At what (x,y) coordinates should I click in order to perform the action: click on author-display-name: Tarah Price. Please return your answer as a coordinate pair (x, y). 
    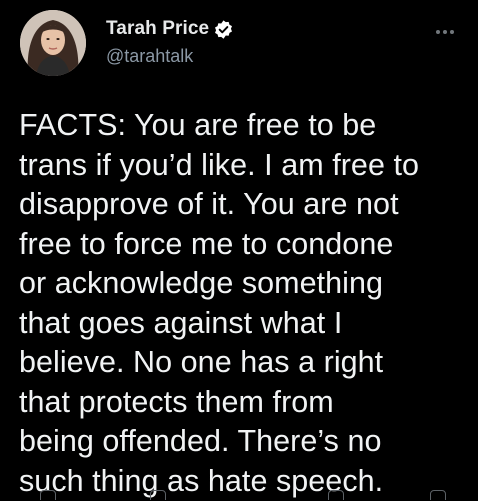
    Looking at the image, I should click on (157, 29).